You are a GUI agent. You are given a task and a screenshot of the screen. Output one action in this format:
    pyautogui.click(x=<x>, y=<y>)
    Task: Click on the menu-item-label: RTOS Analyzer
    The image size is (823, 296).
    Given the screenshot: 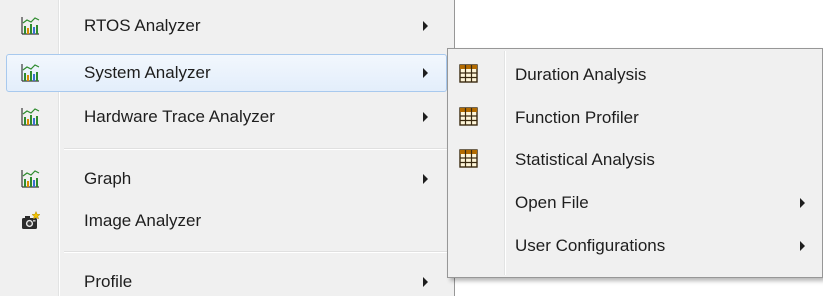 What is the action you would take?
    pyautogui.click(x=142, y=25)
    